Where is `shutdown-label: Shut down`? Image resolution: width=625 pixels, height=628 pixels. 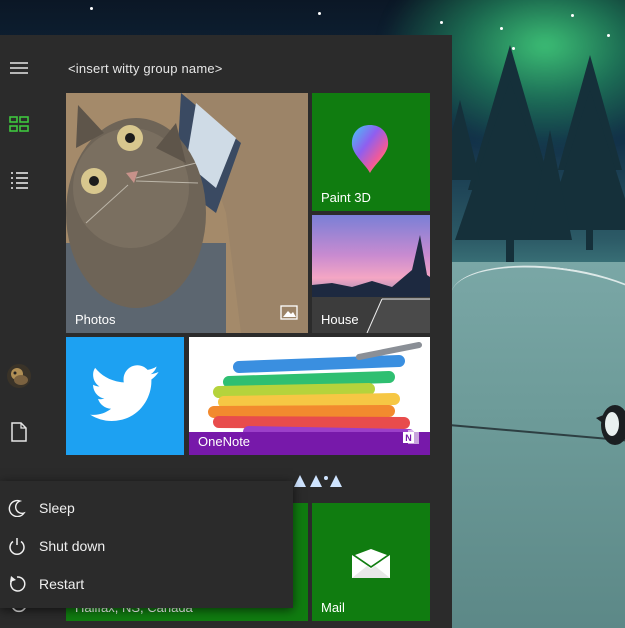 shutdown-label: Shut down is located at coordinates (72, 546).